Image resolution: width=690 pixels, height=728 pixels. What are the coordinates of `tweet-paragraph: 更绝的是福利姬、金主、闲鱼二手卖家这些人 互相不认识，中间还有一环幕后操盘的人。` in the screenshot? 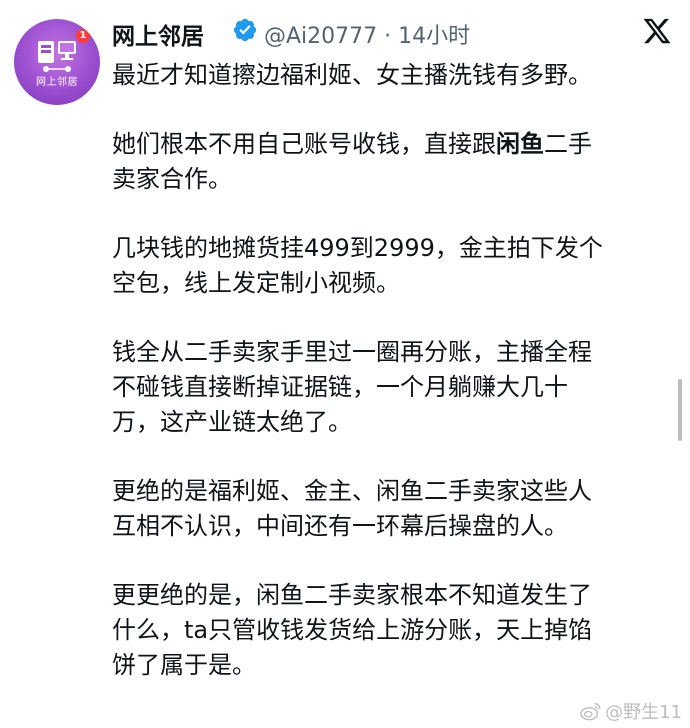 It's located at (392, 509).